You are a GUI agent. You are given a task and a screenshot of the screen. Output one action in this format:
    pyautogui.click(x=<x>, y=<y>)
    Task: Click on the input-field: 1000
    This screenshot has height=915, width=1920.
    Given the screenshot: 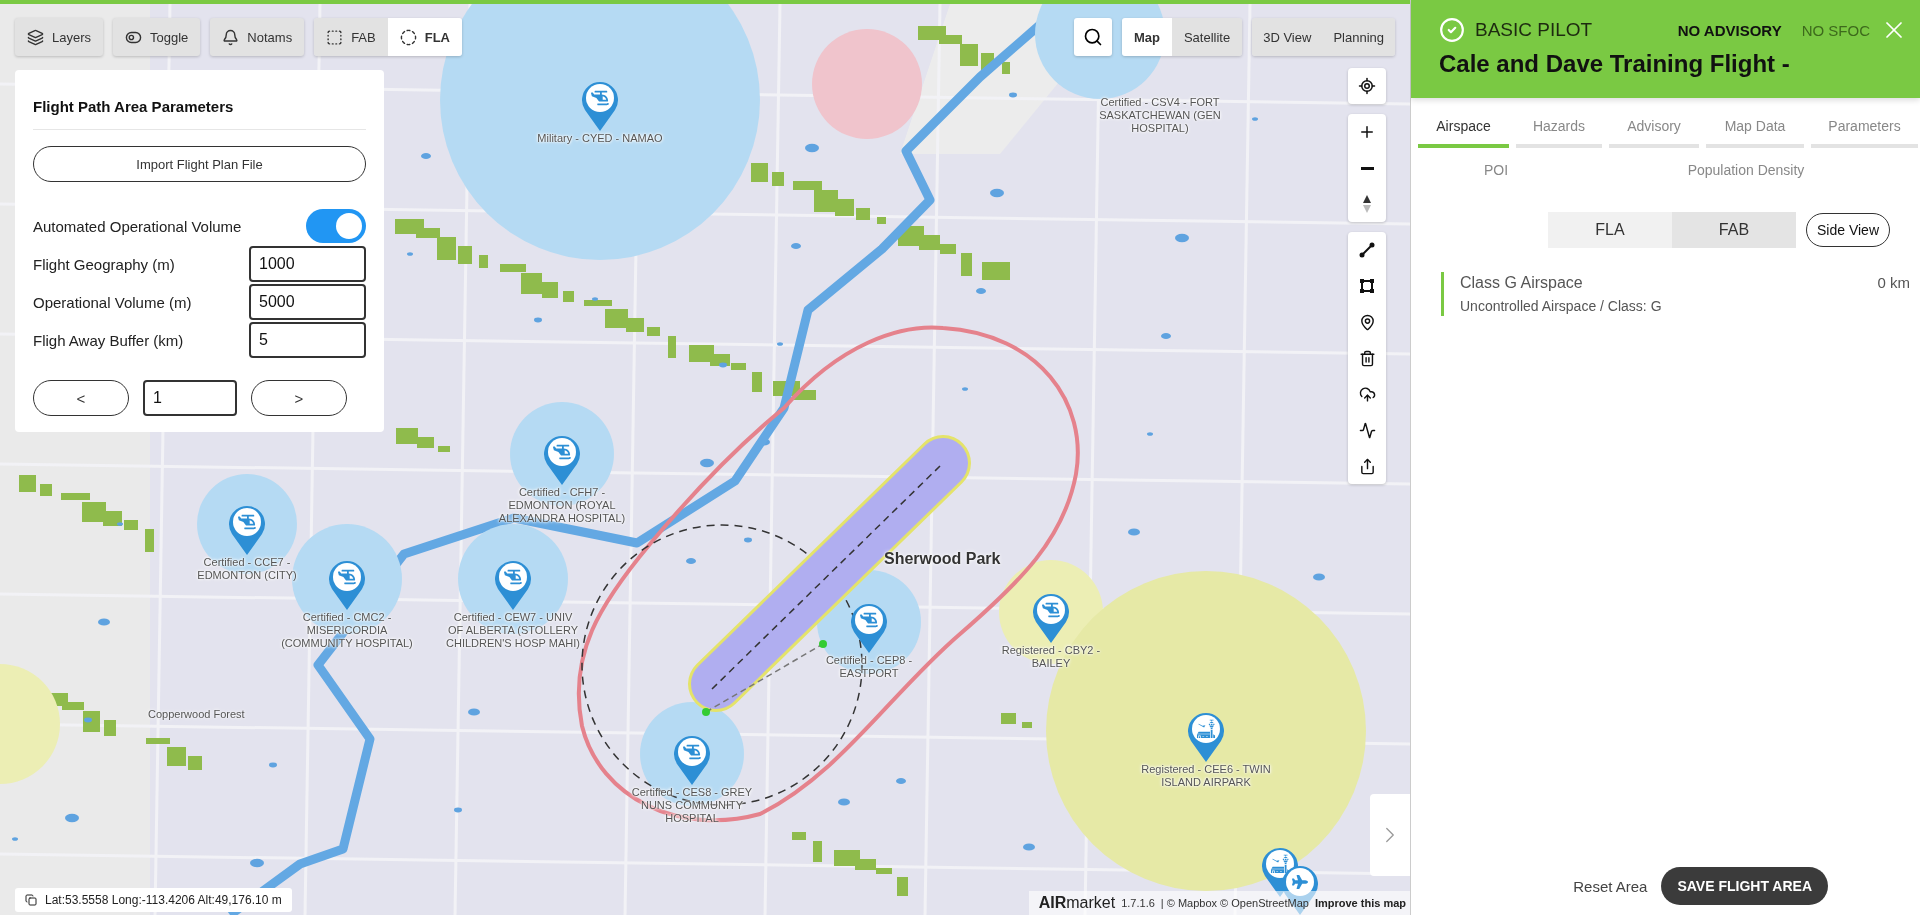 What is the action you would take?
    pyautogui.click(x=307, y=264)
    